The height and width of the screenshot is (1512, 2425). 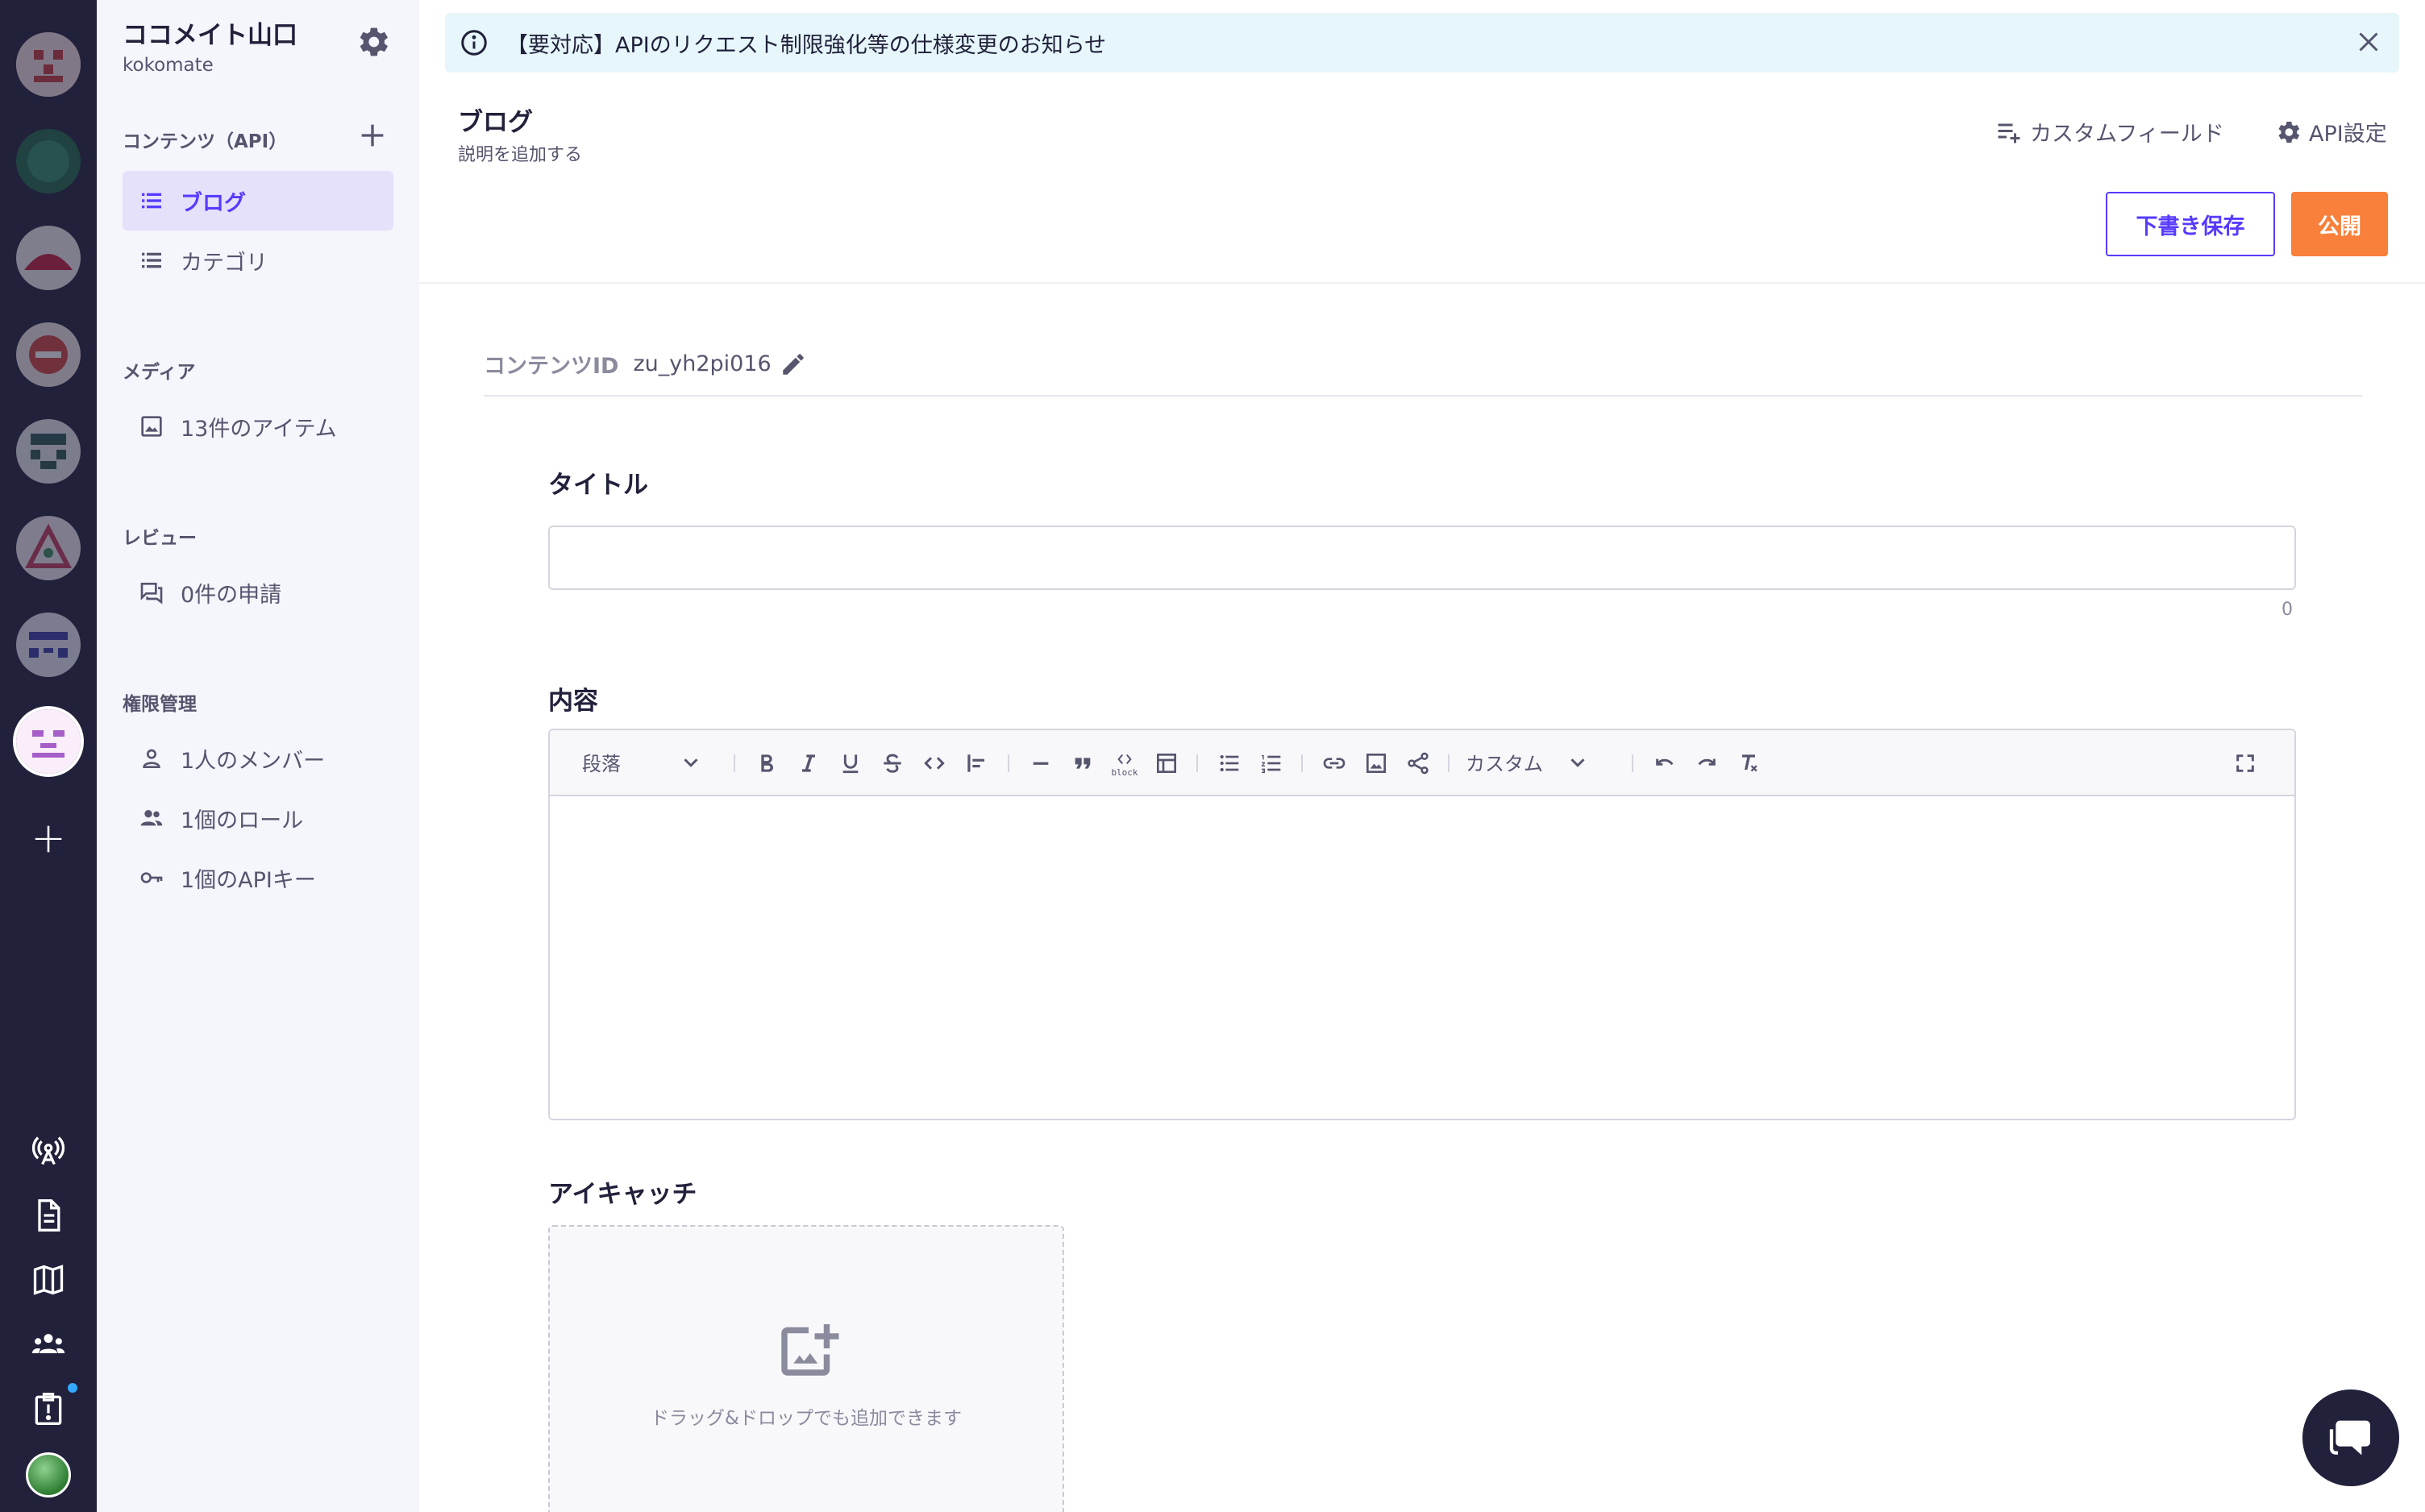 I want to click on embed-share-button, so click(x=1418, y=763).